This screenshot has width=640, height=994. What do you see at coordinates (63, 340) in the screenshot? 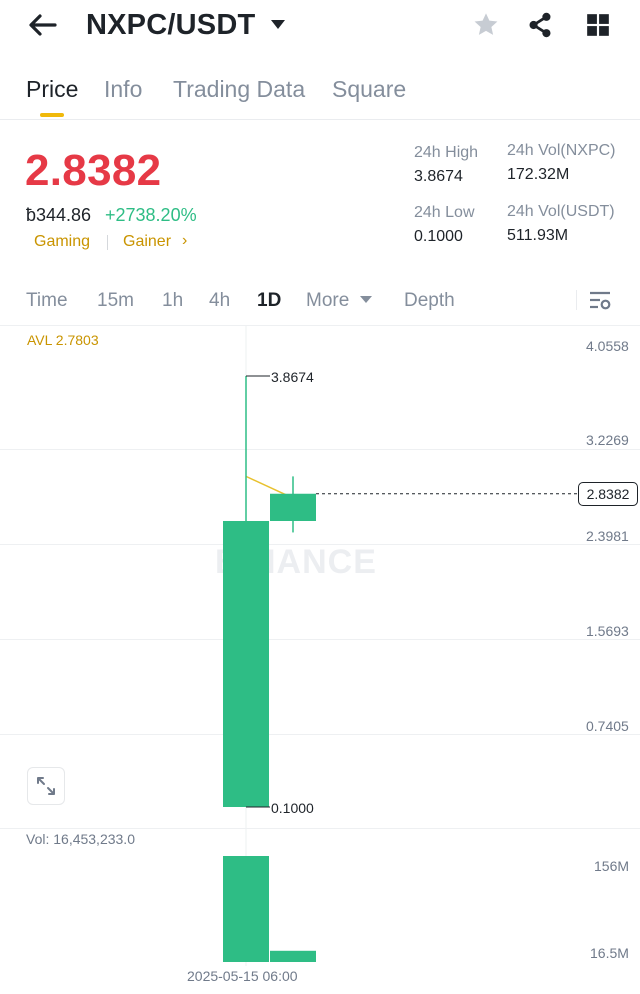
I see `avl-label: AVL 2.7803` at bounding box center [63, 340].